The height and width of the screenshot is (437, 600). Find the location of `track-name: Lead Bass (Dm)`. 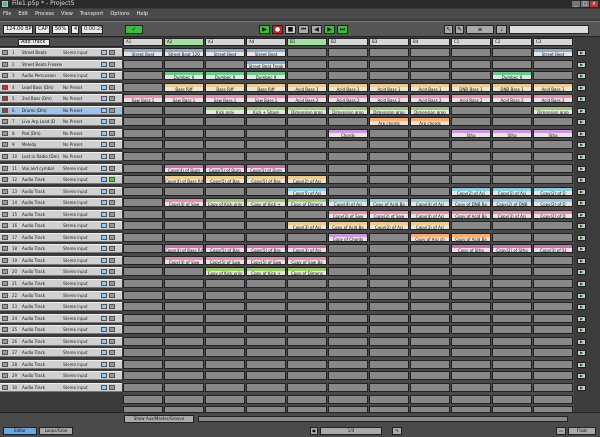

track-name: Lead Bass (Dm) is located at coordinates (42, 87).